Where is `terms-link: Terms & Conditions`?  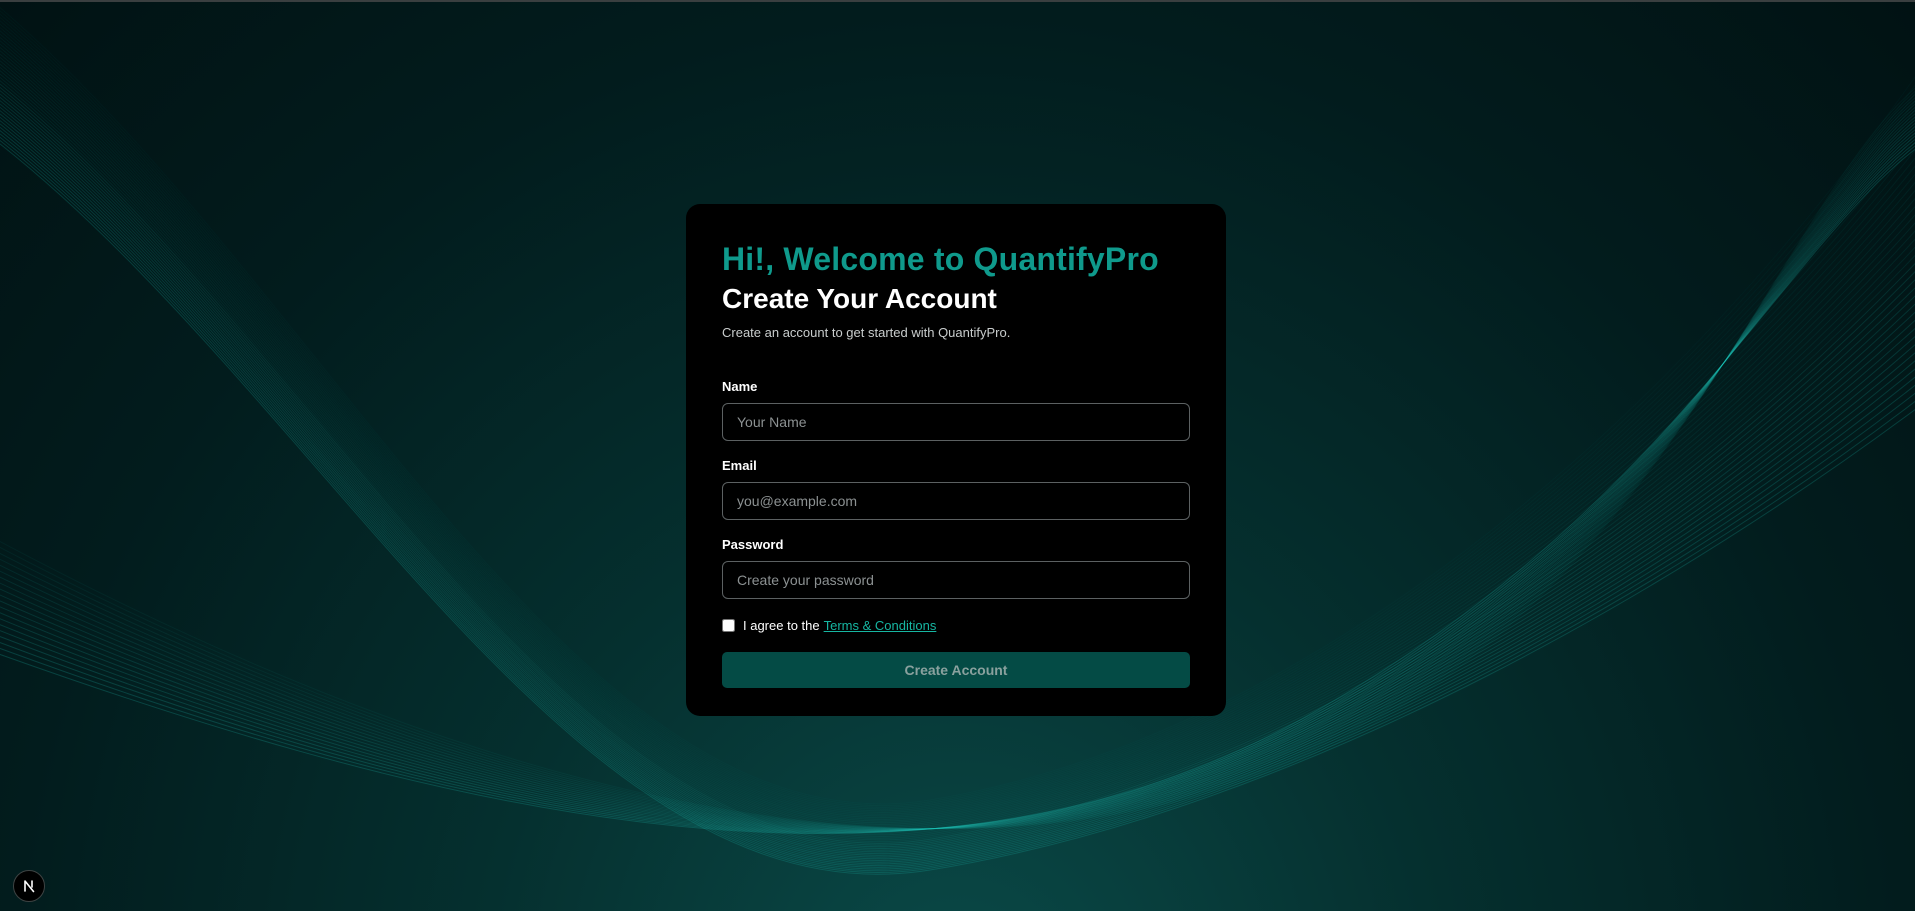 terms-link: Terms & Conditions is located at coordinates (880, 625).